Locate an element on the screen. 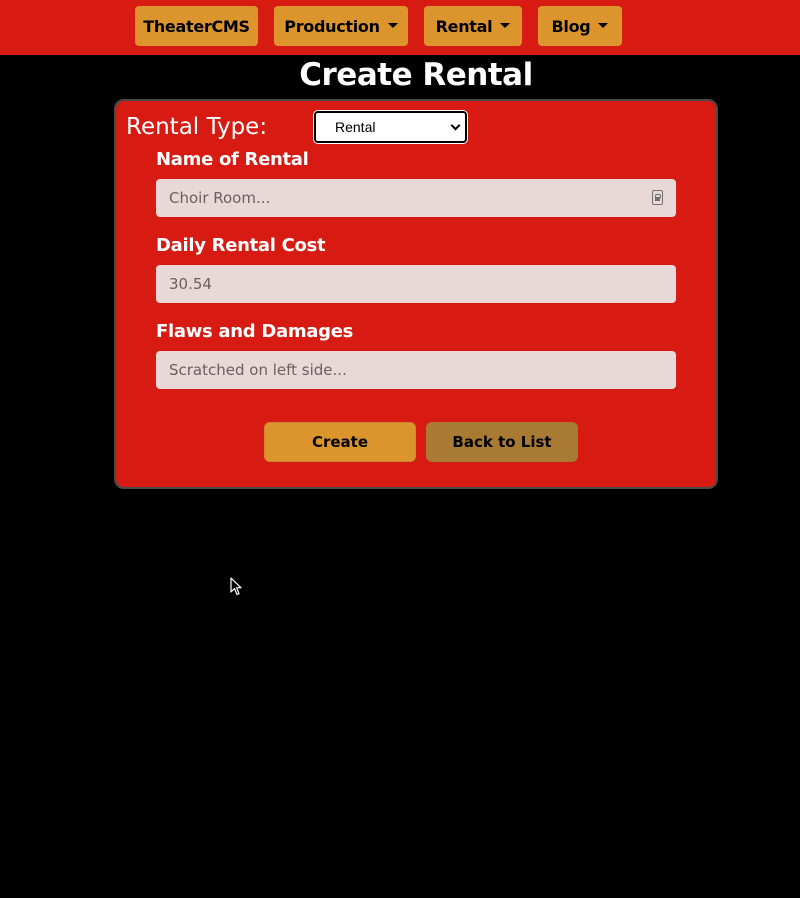  back-to-list-button: Back to List is located at coordinates (502, 442).